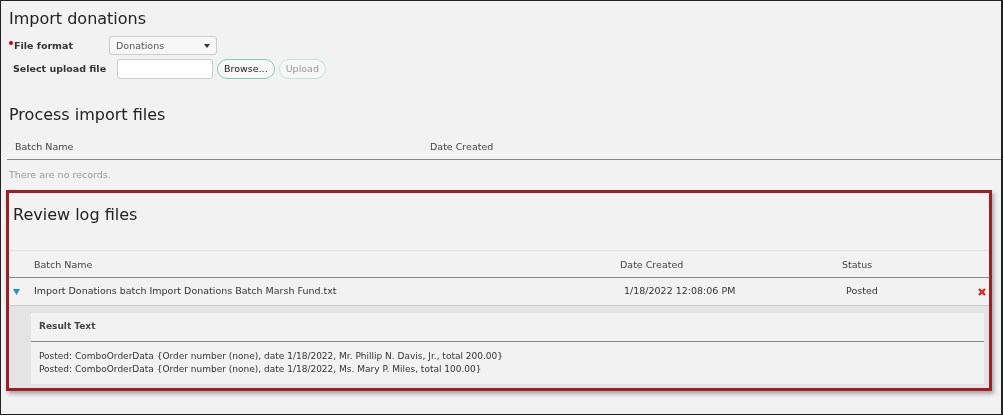 This screenshot has height=416, width=1003. I want to click on caret-icon, so click(207, 45).